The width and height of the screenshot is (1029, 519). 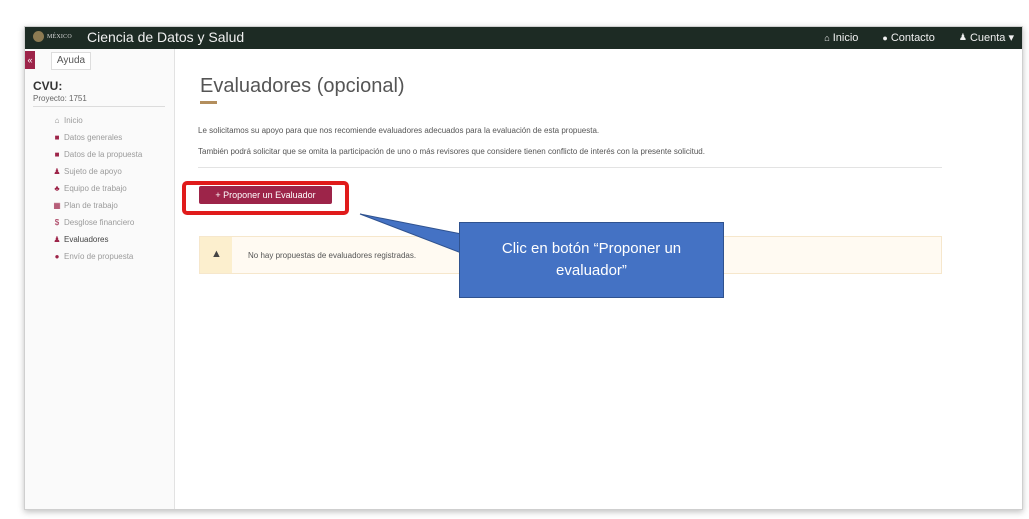 I want to click on instruction-callout: Clic en botón “Proponer un evaluador”, so click(x=591, y=260).